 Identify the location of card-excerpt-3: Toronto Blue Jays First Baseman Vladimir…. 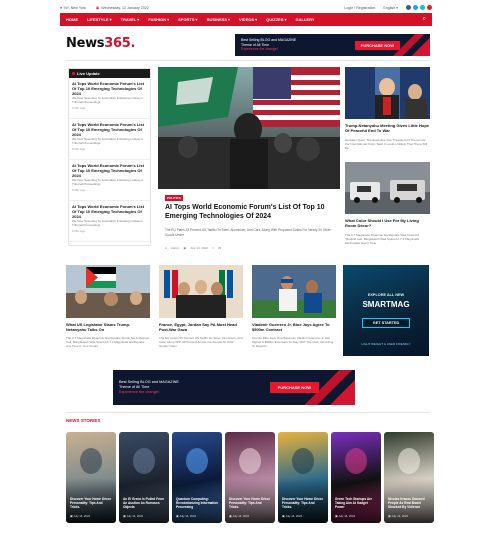
(293, 342).